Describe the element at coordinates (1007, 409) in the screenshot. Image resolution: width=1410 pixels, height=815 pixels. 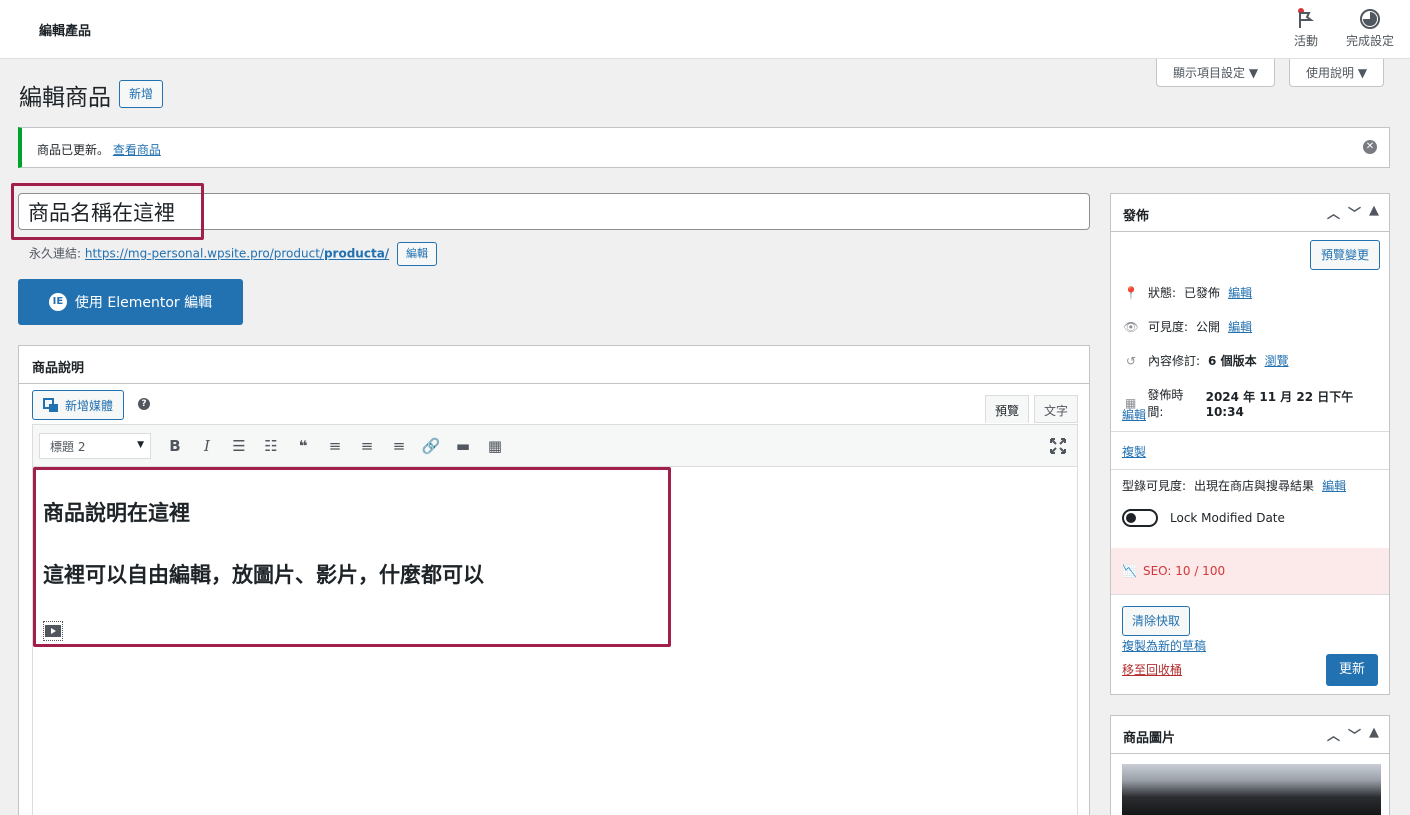
I see `tab-visual: 預覽` at that location.